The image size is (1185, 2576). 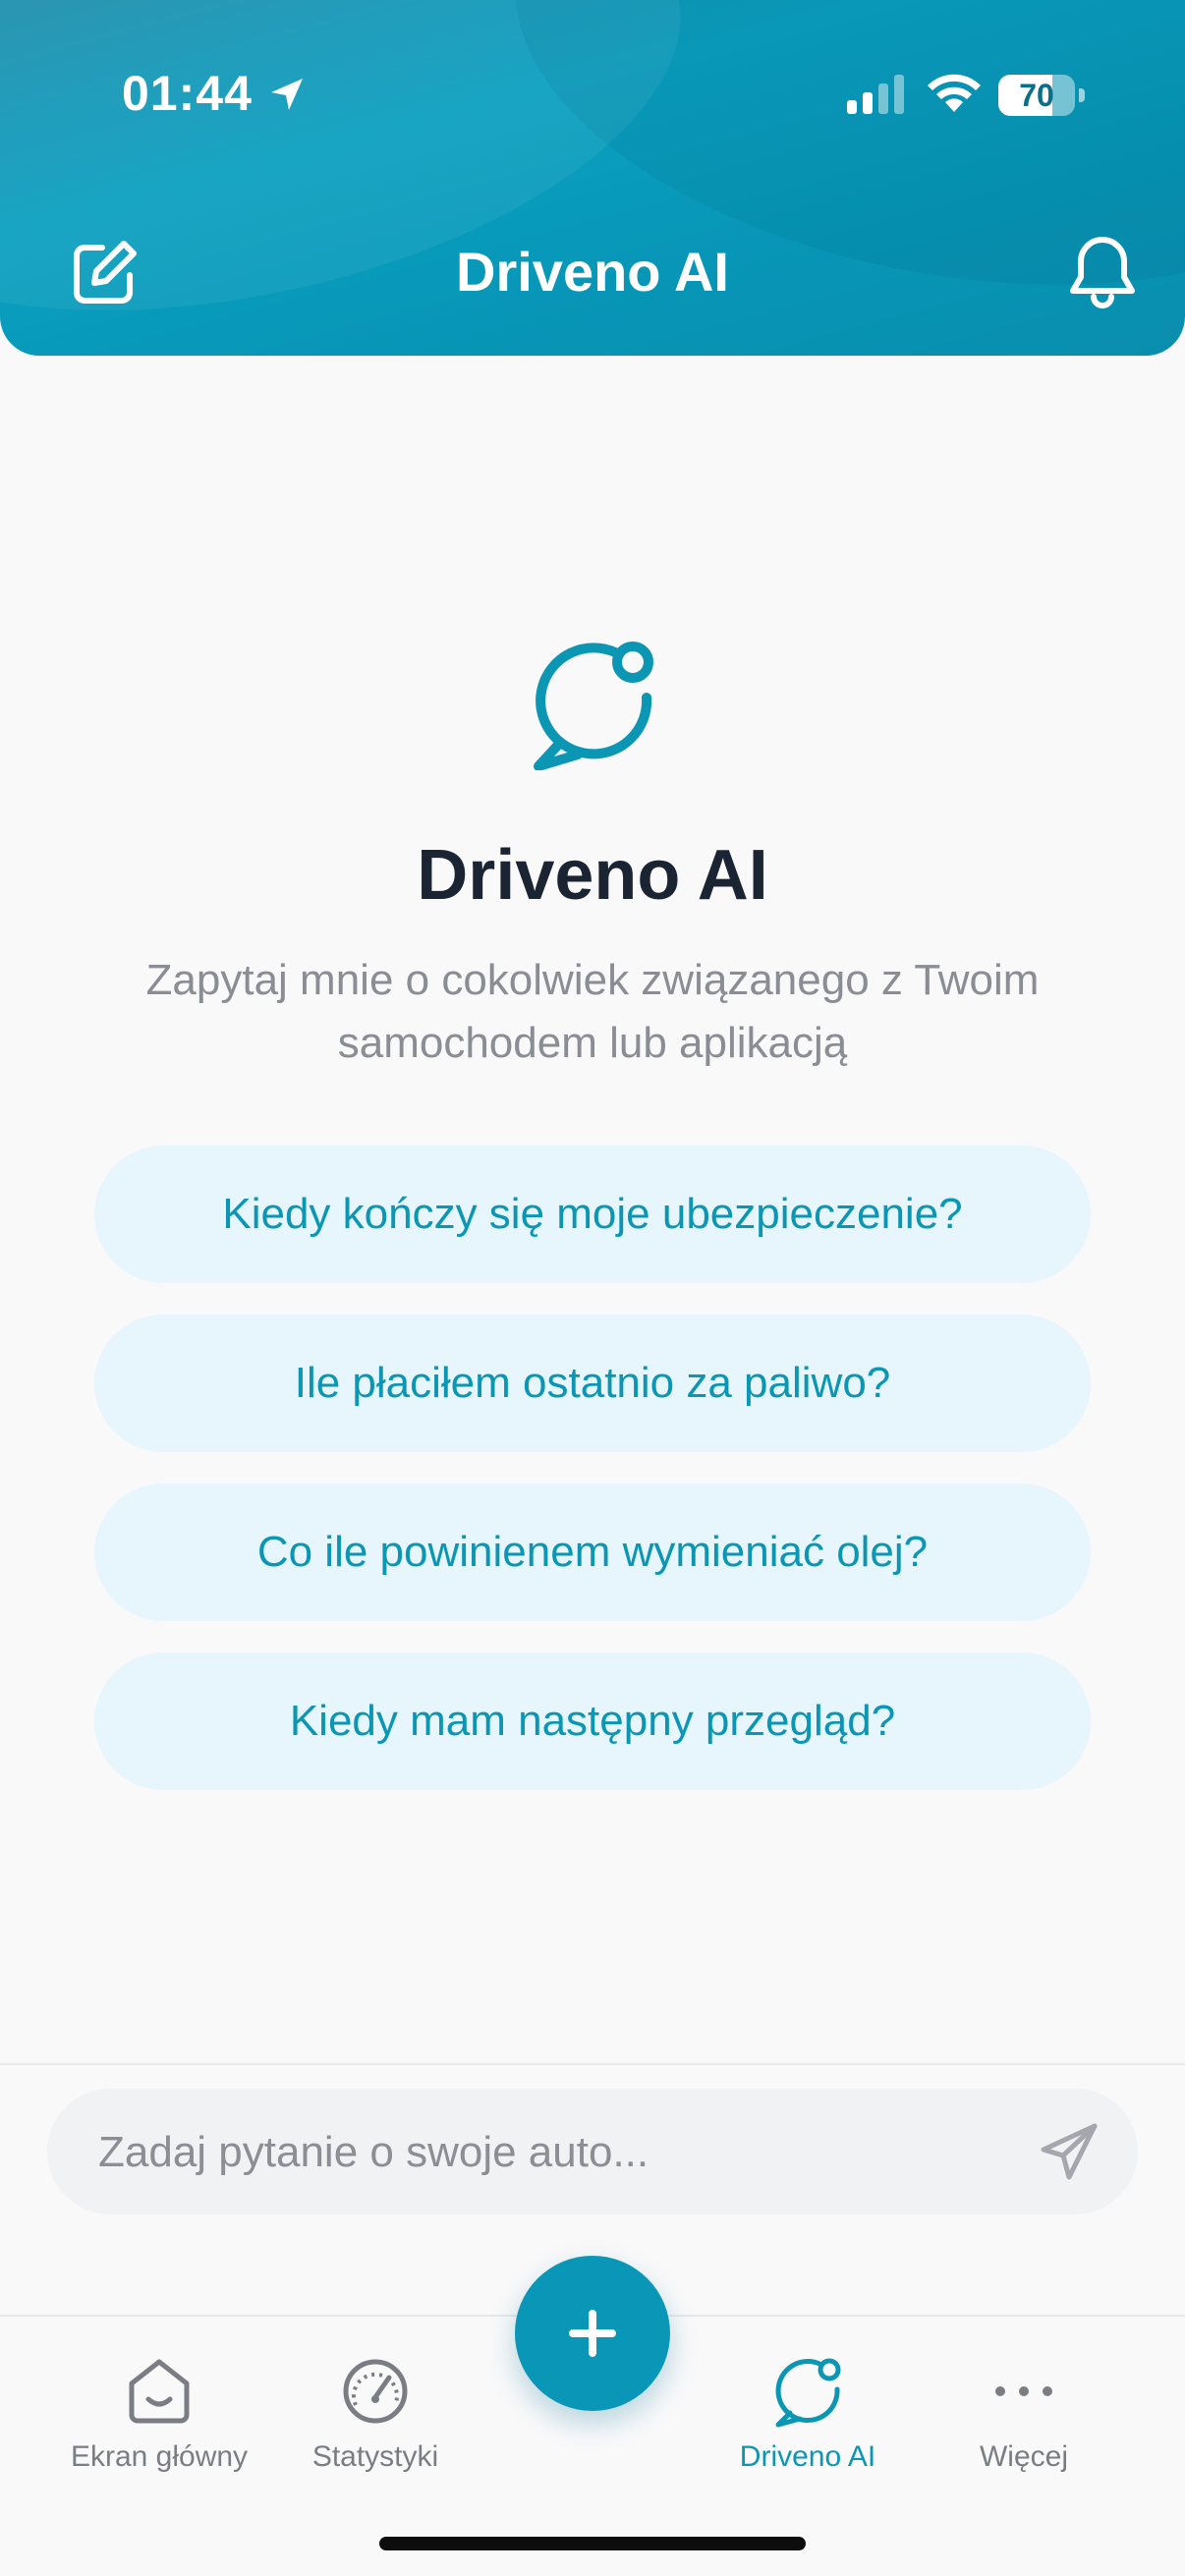 What do you see at coordinates (1103, 271) in the screenshot?
I see `bell-icon` at bounding box center [1103, 271].